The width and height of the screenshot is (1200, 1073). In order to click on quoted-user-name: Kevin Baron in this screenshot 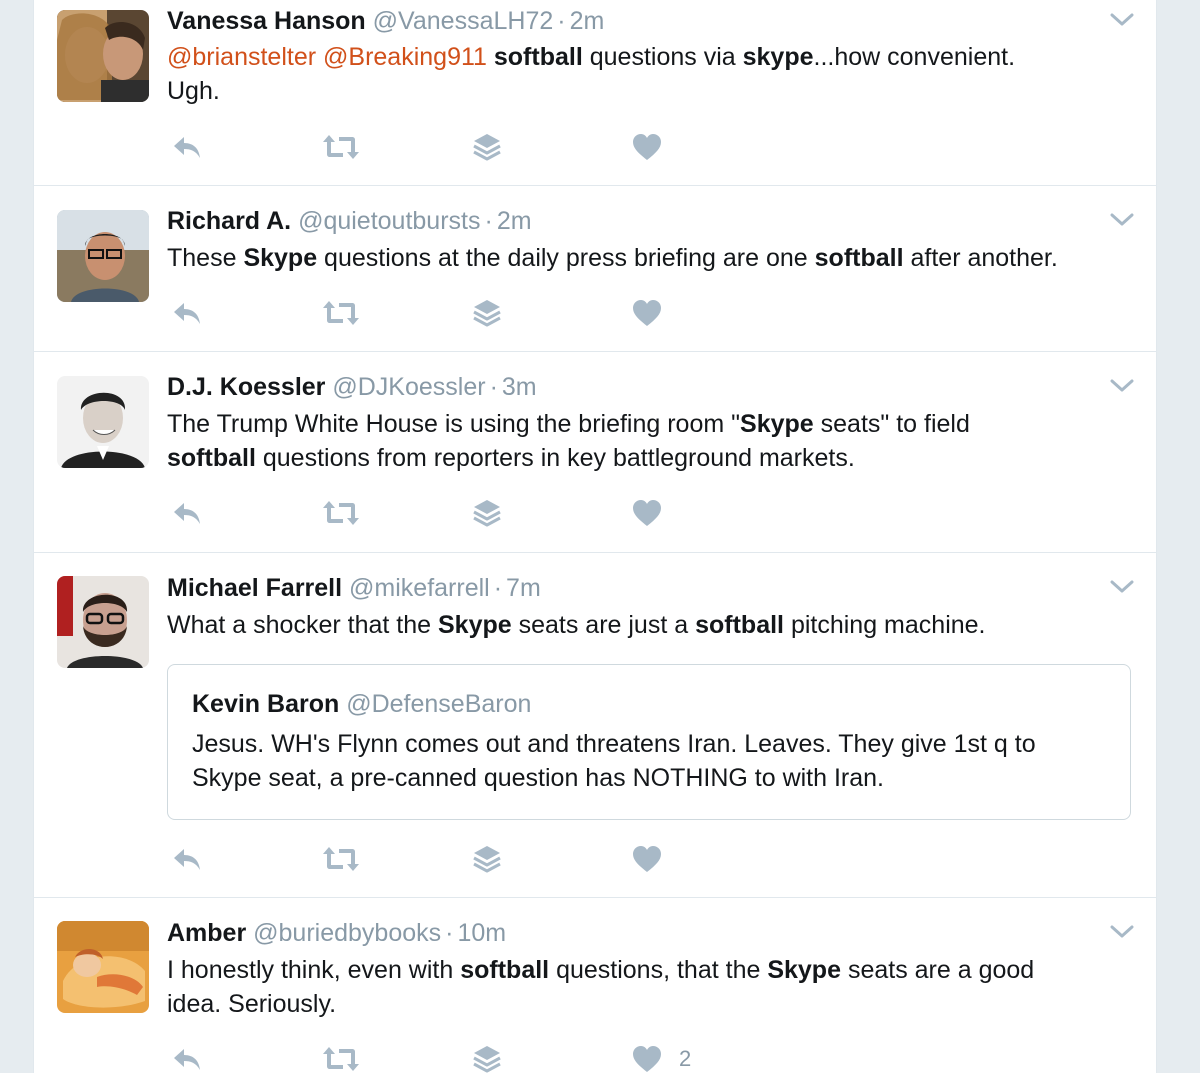, I will do `click(266, 704)`.